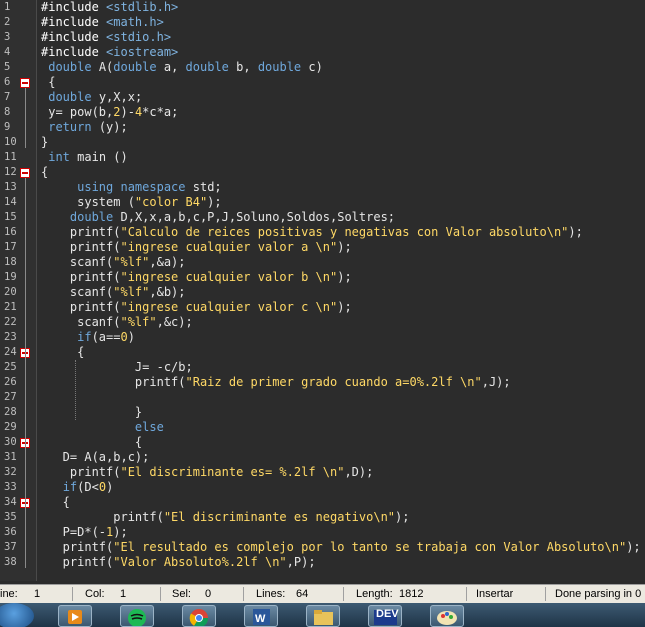 The width and height of the screenshot is (645, 627). I want to click on code-token: "ingrese cualquier valor c \n", so click(229, 307).